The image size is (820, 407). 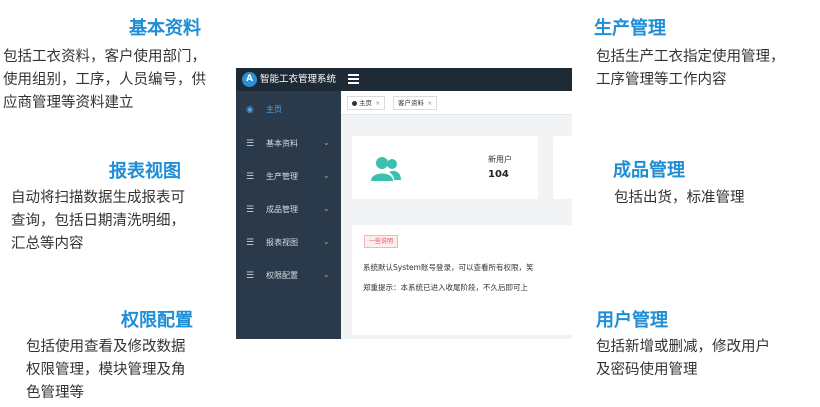 I want to click on sidebar-item-label: 成品管理, so click(x=282, y=209).